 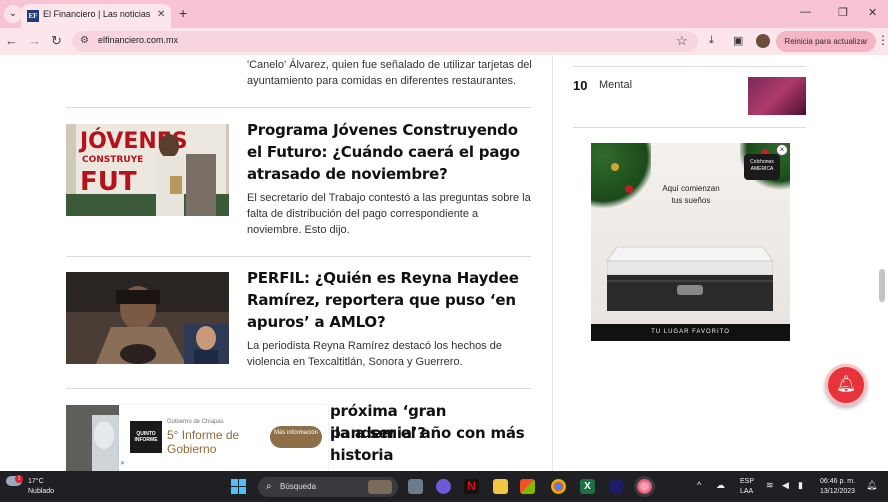 What do you see at coordinates (124, 464) in the screenshot?
I see `ad-choices-icon: ✕` at bounding box center [124, 464].